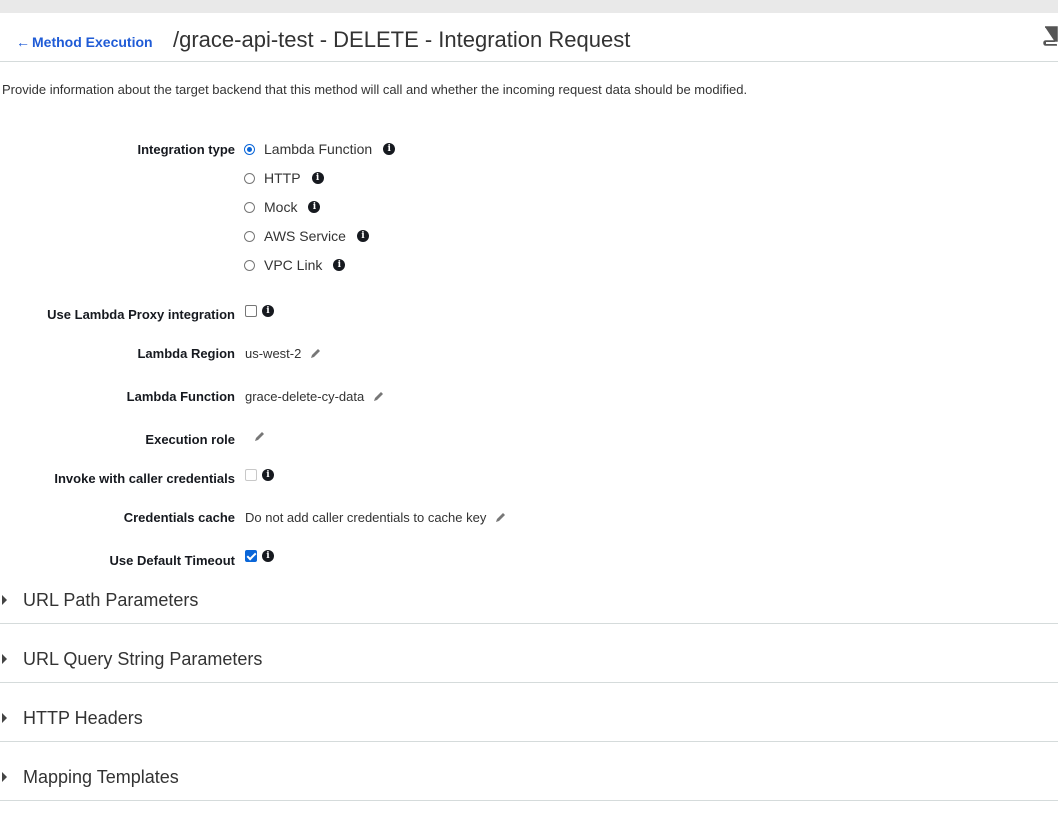 The image size is (1058, 833). I want to click on radio-label: Mock, so click(281, 207).